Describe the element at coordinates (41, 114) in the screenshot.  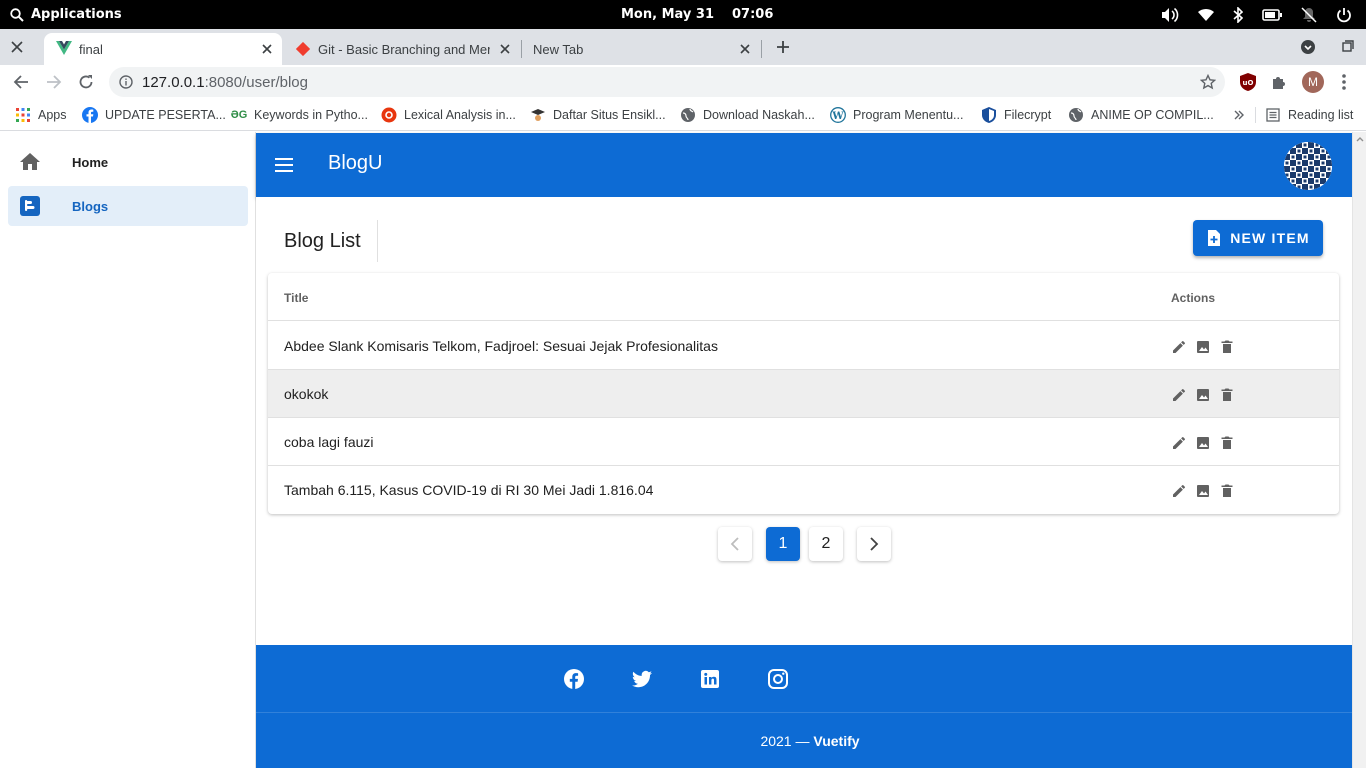
I see `bookmark-apps: Apps` at that location.